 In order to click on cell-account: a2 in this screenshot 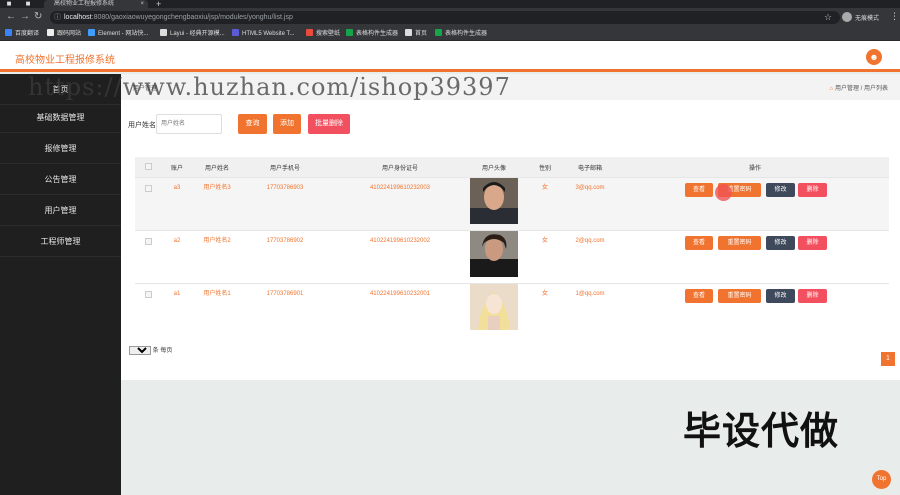, I will do `click(177, 241)`.